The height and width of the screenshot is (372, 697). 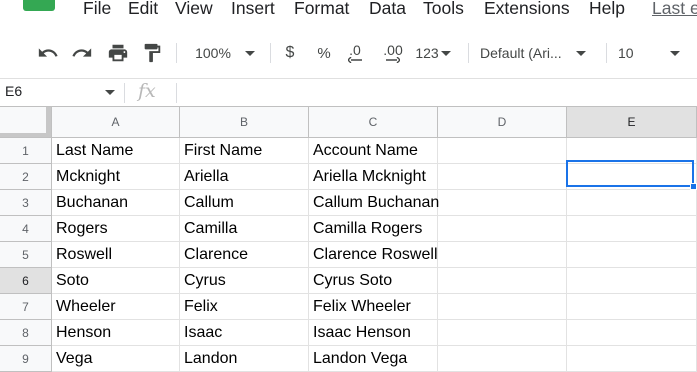 What do you see at coordinates (632, 359) in the screenshot?
I see `cell-e9` at bounding box center [632, 359].